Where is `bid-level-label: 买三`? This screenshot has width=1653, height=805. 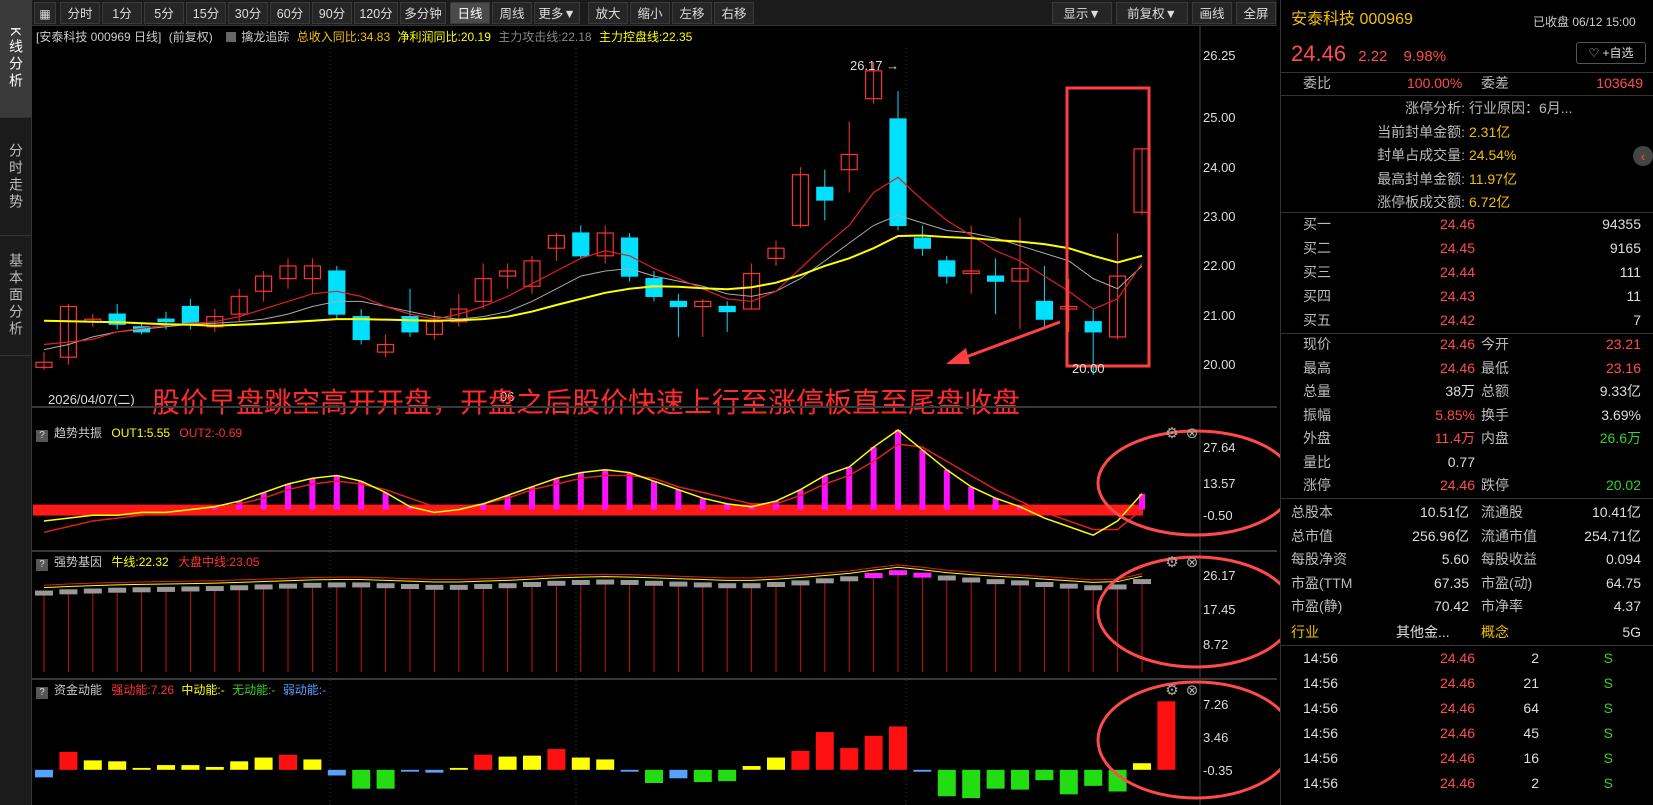
bid-level-label: 买三 is located at coordinates (1317, 272).